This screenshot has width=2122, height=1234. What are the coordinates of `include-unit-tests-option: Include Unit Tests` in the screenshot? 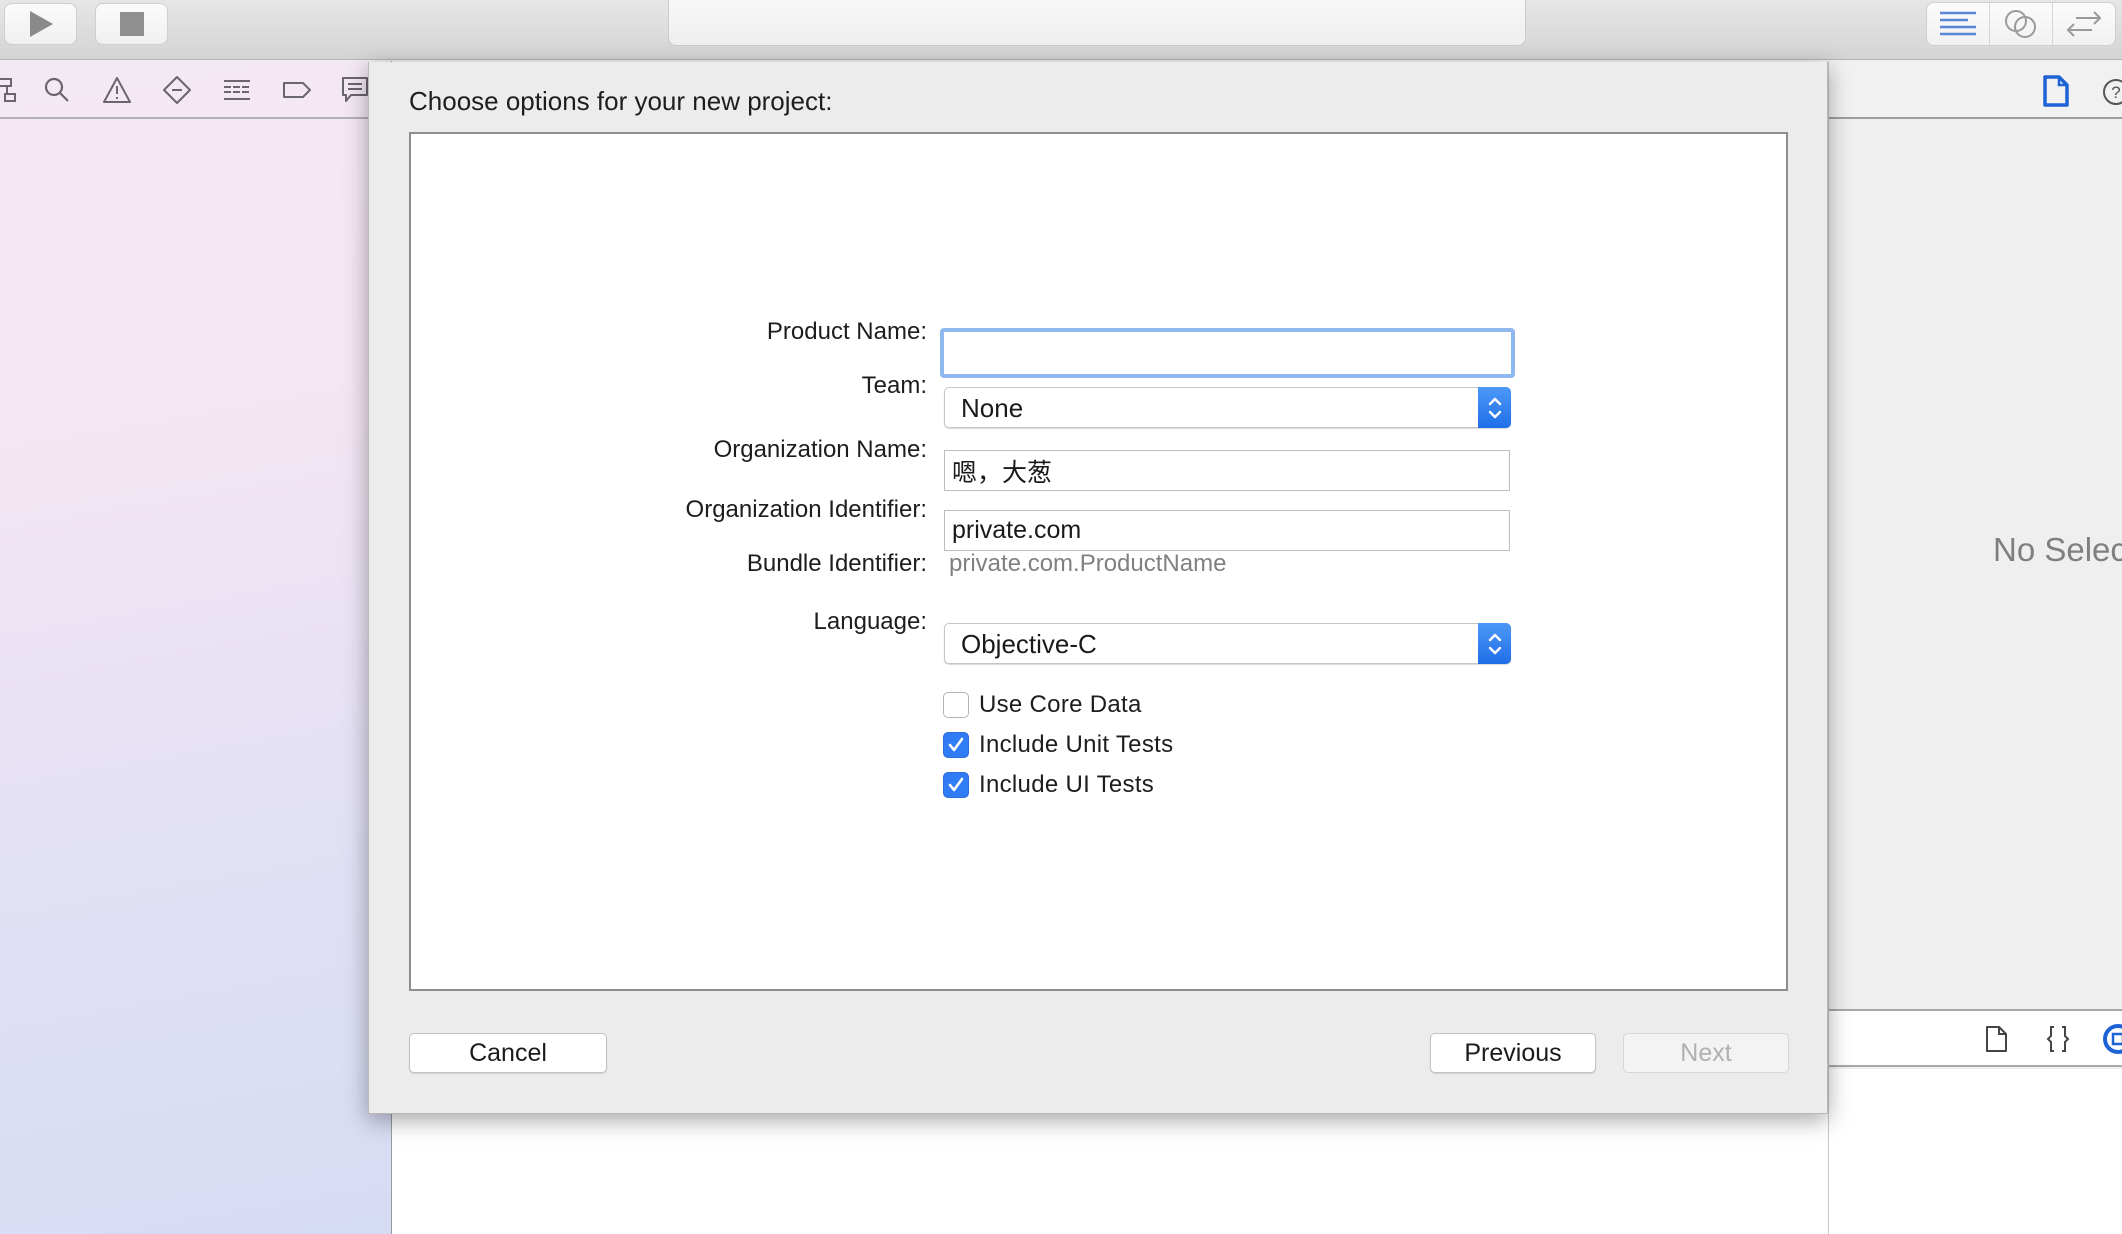 It's located at (1058, 745).